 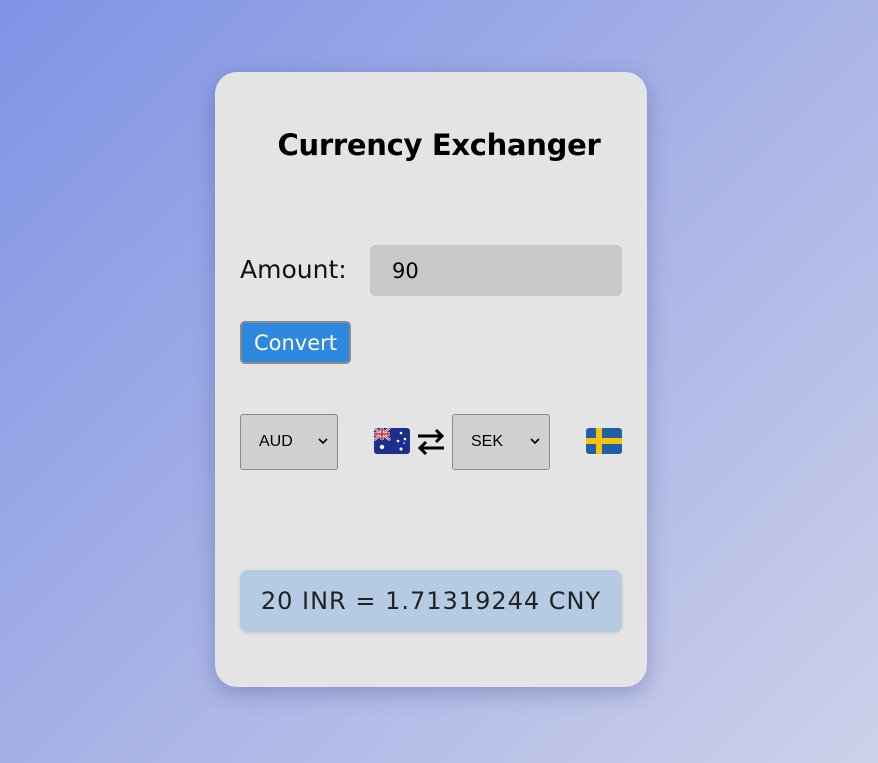 I want to click on from-currency-value: AUD, so click(x=276, y=441).